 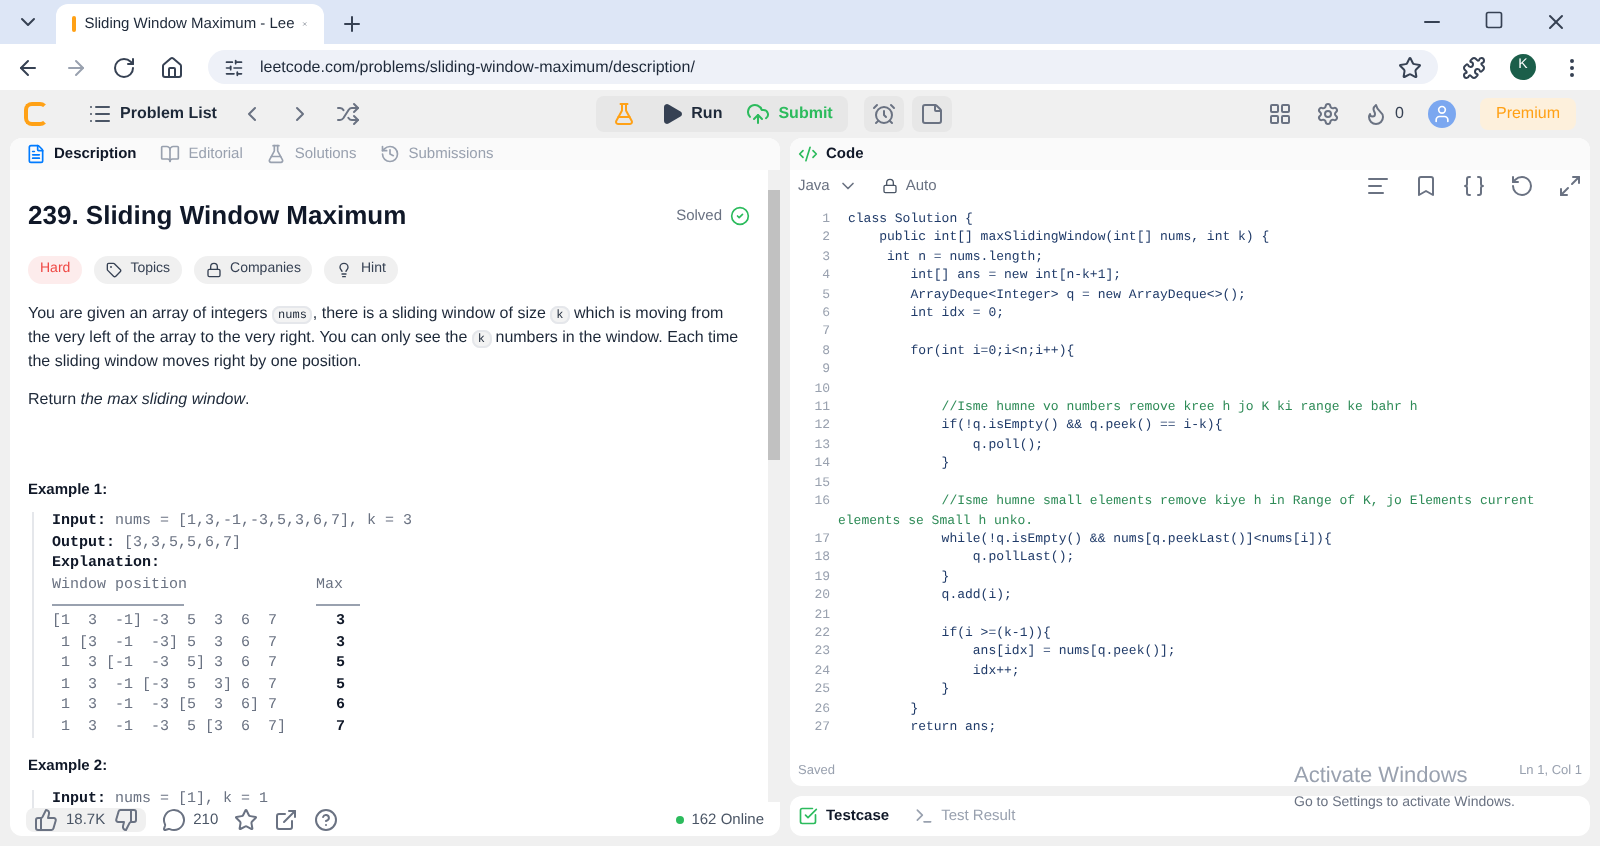 What do you see at coordinates (1494, 20) in the screenshot?
I see `maximize-icon` at bounding box center [1494, 20].